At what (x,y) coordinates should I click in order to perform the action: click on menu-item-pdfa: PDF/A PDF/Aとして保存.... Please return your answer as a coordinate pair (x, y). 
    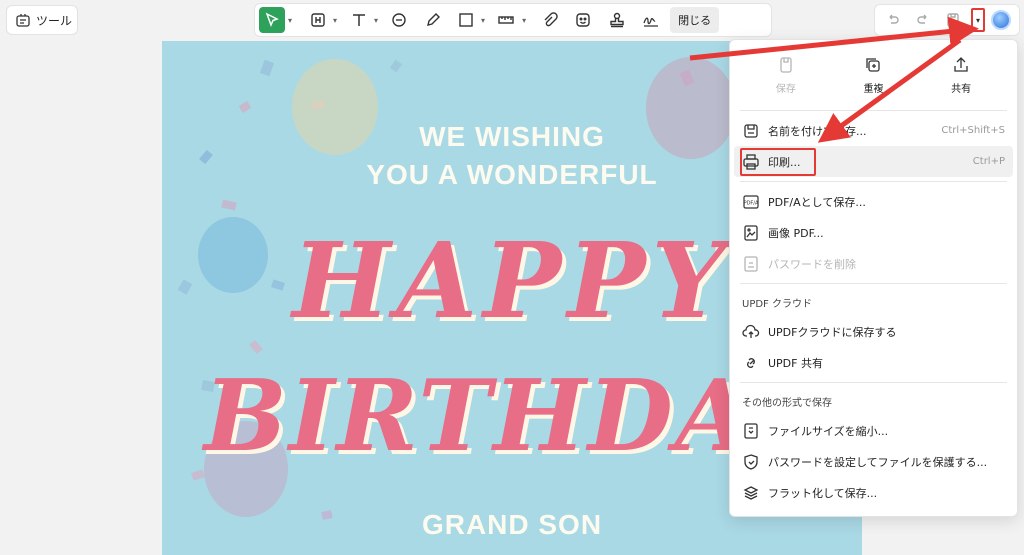
    Looking at the image, I should click on (873, 201).